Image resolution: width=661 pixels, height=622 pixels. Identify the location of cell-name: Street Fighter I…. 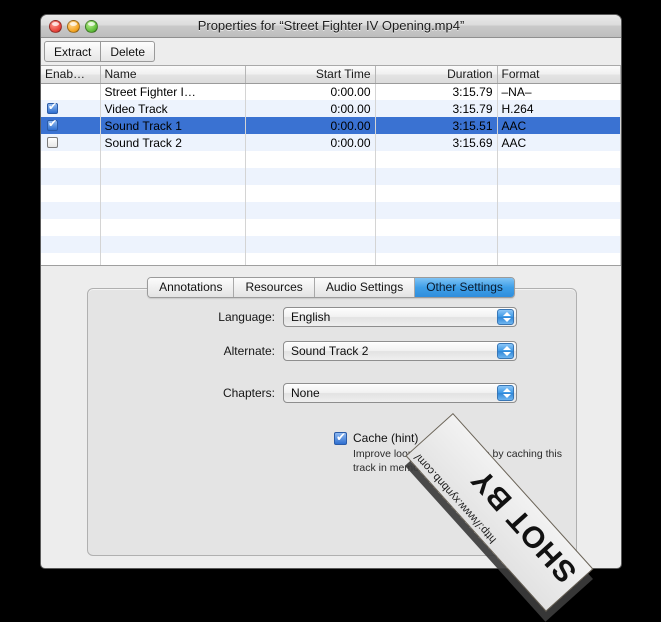
(173, 91).